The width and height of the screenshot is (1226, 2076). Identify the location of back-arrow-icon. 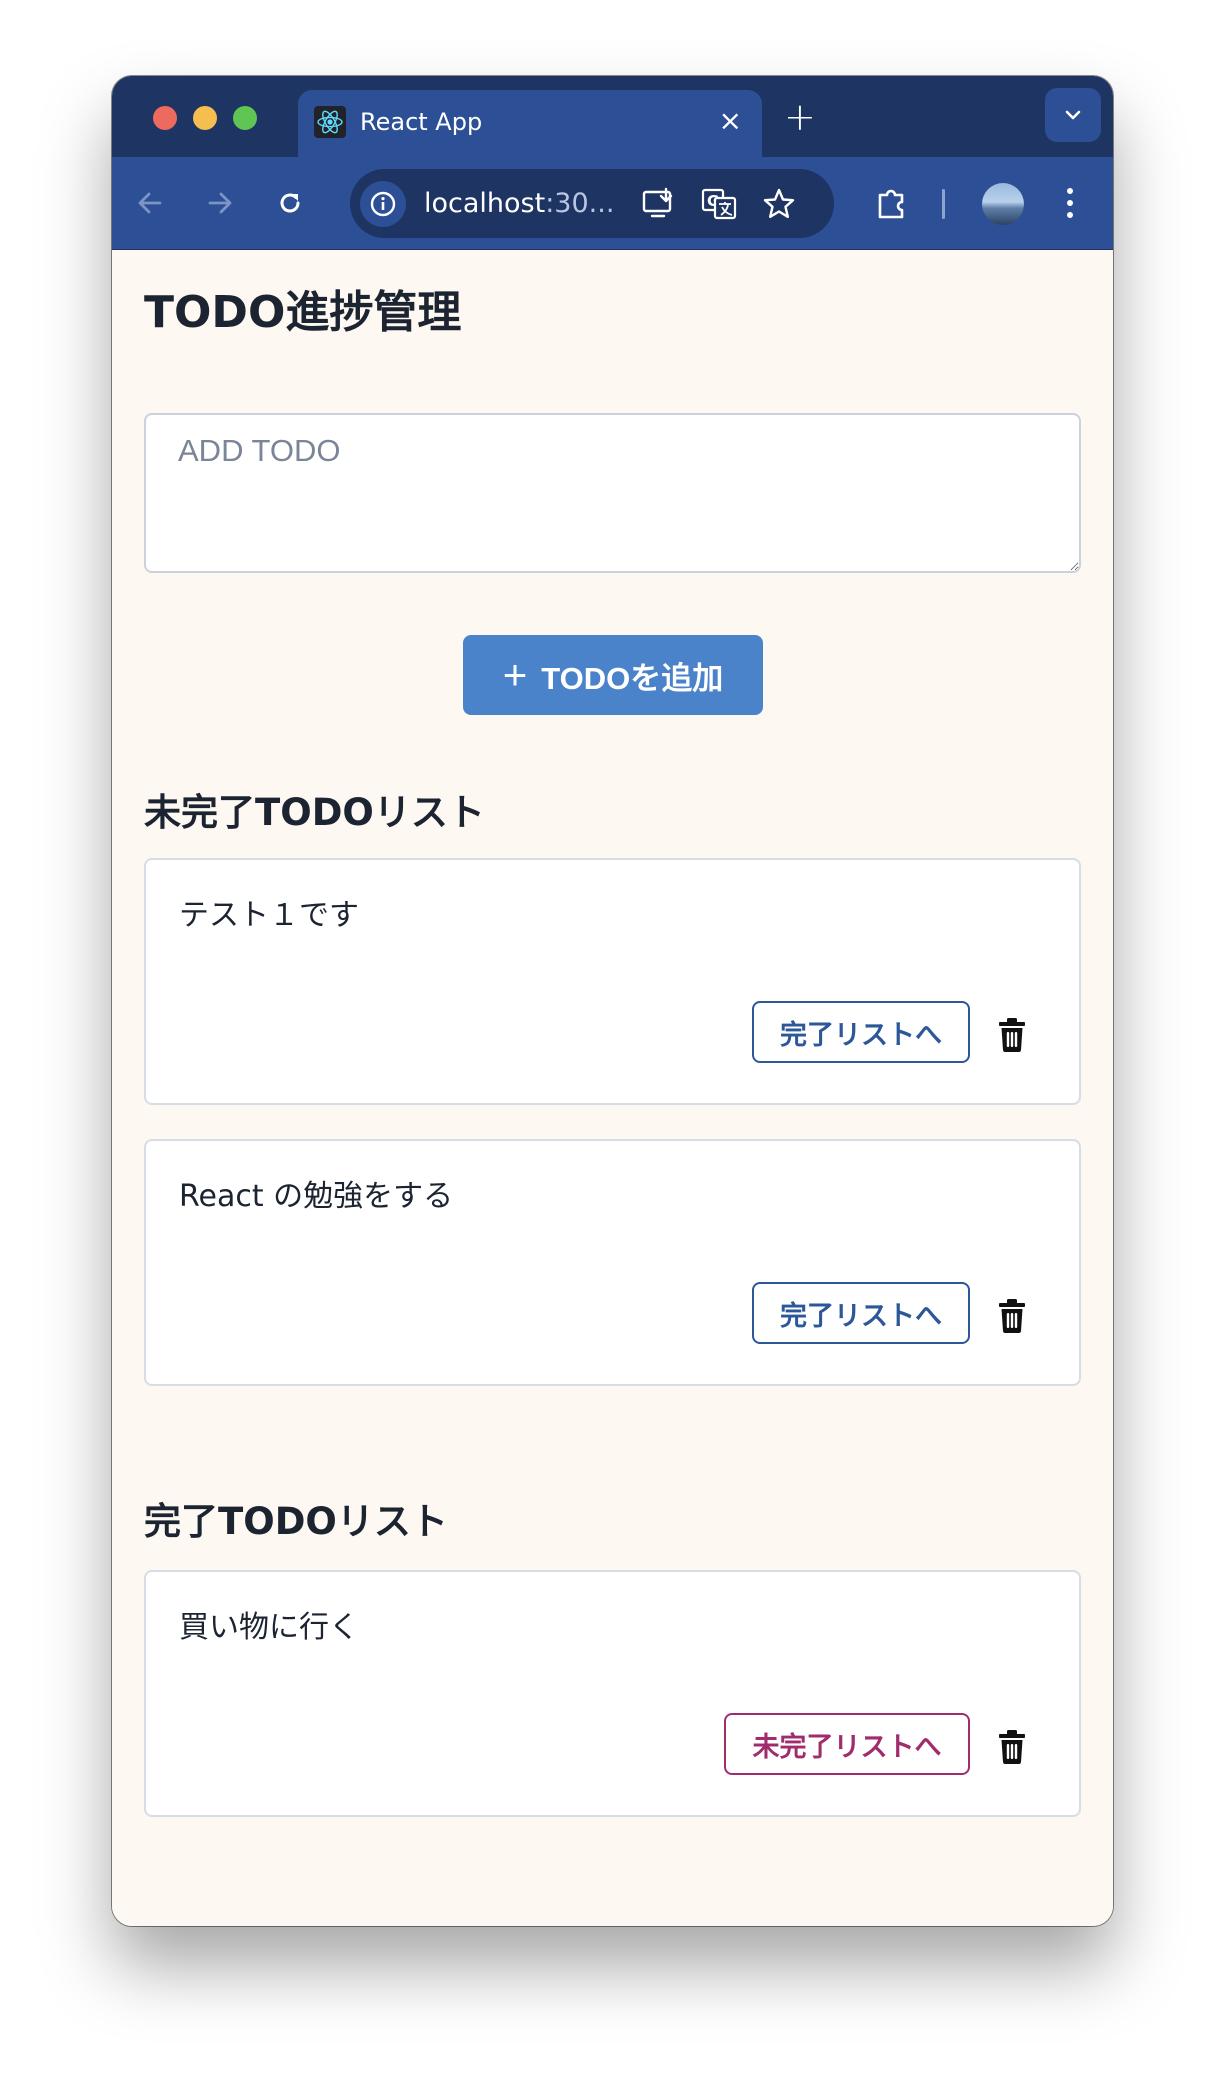
(150, 203).